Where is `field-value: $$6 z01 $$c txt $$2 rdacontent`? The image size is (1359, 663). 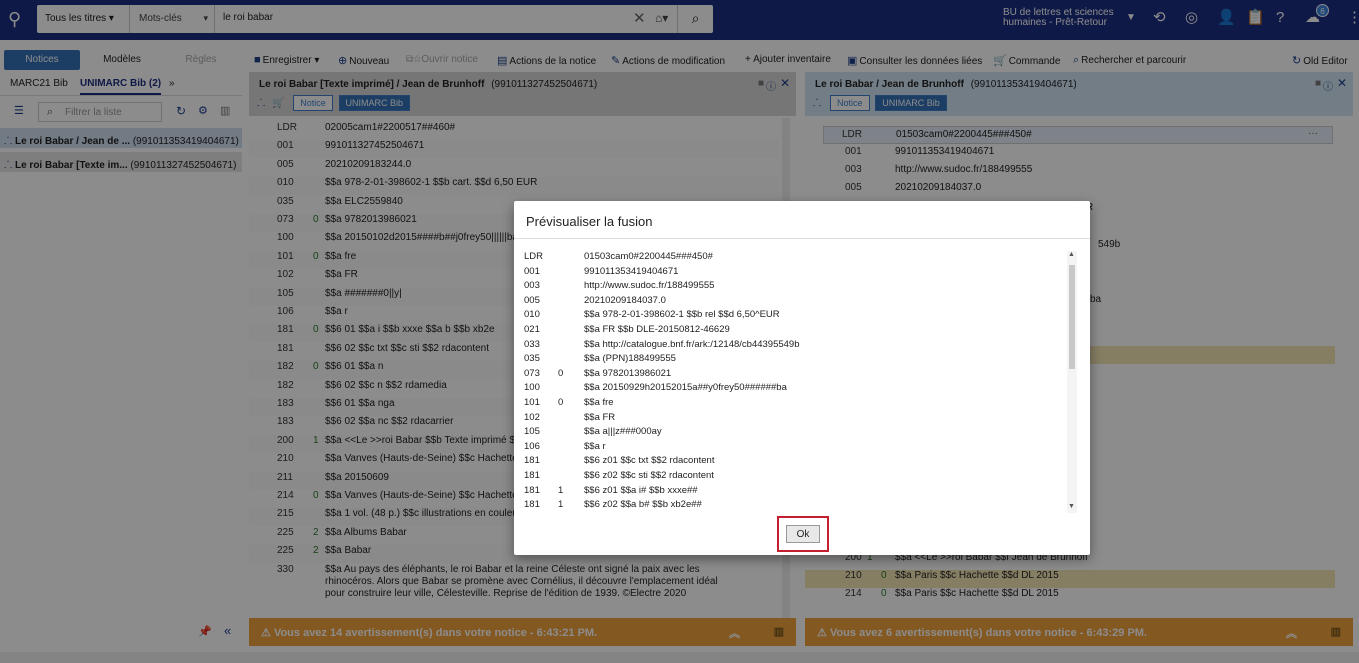 field-value: $$6 z01 $$c txt $$2 rdacontent is located at coordinates (649, 461).